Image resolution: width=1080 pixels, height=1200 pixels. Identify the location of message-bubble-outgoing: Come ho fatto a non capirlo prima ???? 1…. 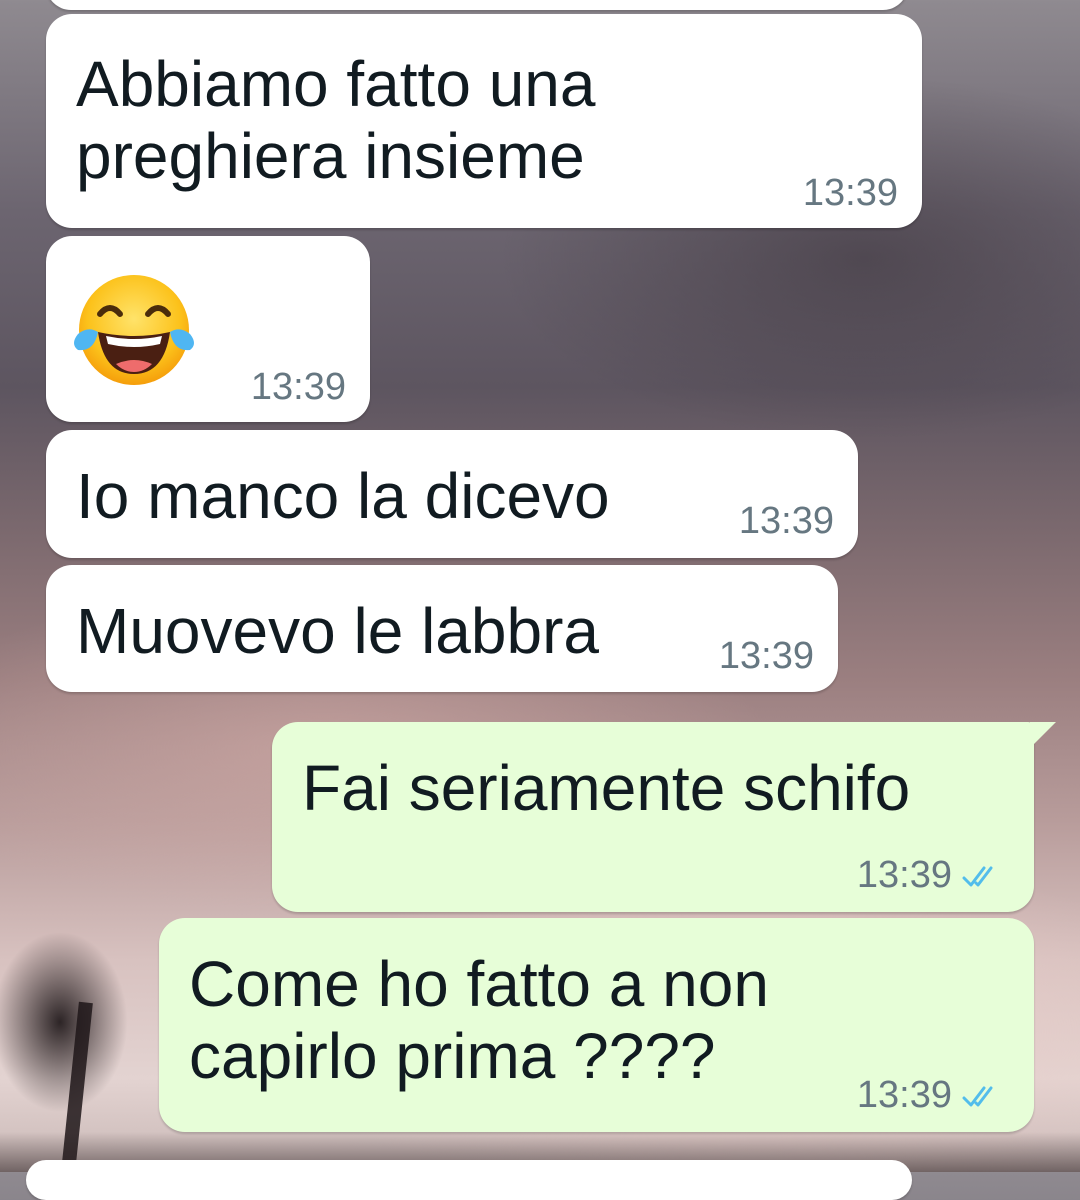
(596, 1025).